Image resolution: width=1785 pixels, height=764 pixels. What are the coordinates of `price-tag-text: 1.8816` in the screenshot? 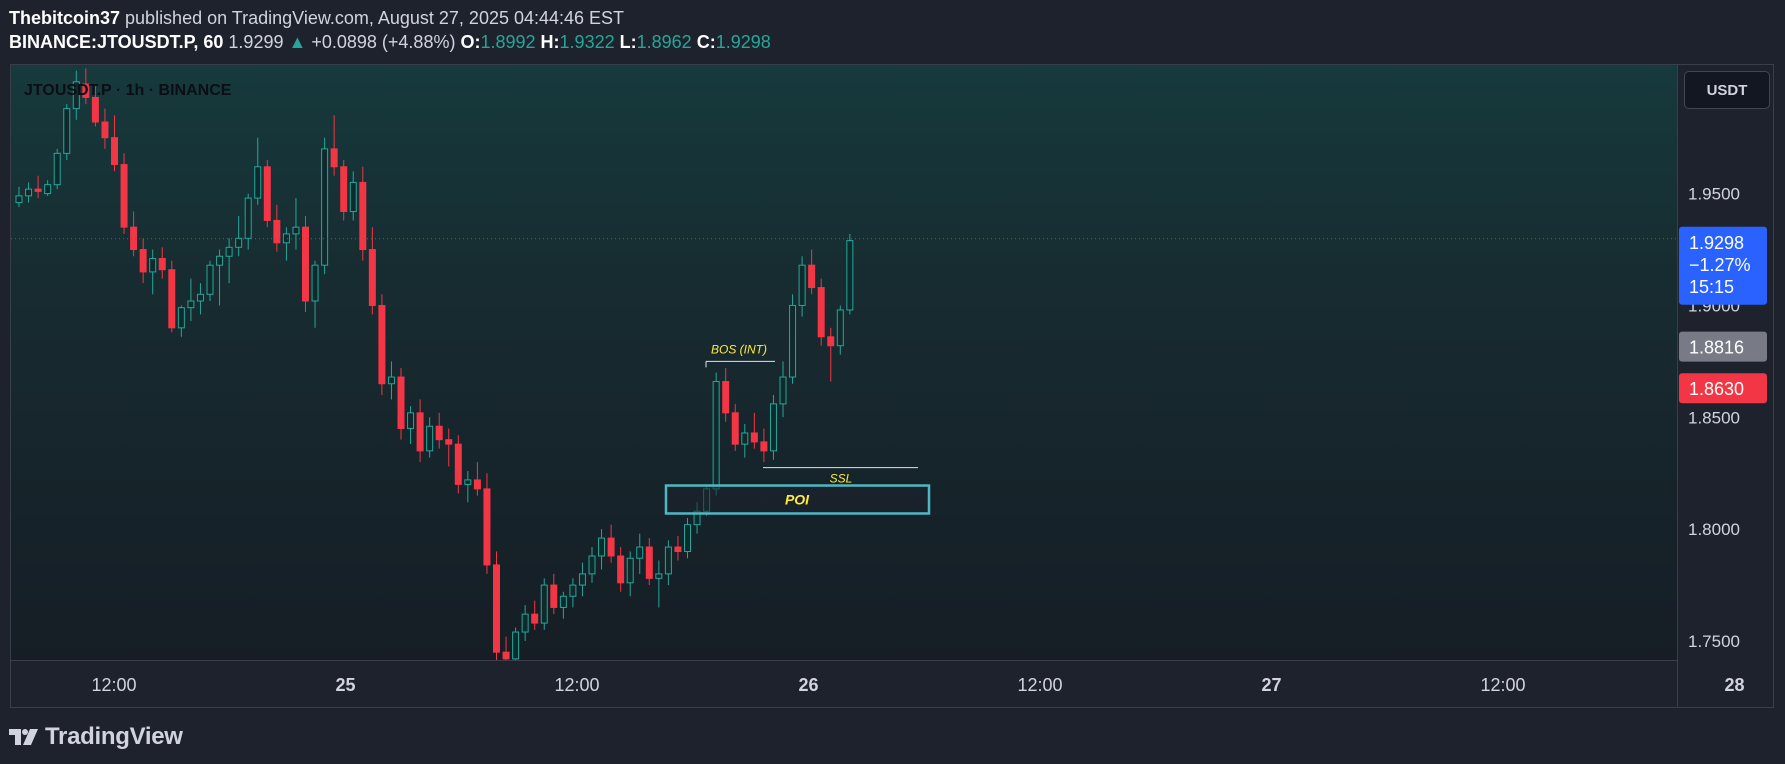 It's located at (1716, 348).